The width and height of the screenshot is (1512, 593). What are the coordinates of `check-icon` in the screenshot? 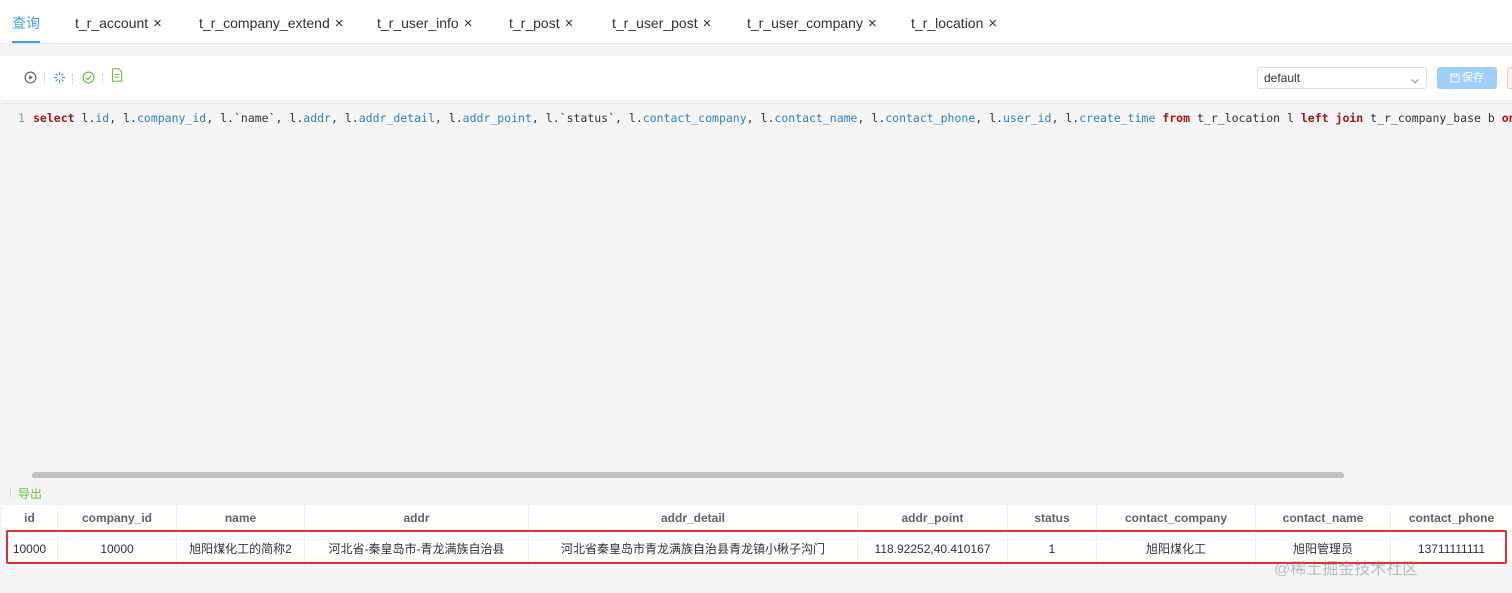 It's located at (88, 77).